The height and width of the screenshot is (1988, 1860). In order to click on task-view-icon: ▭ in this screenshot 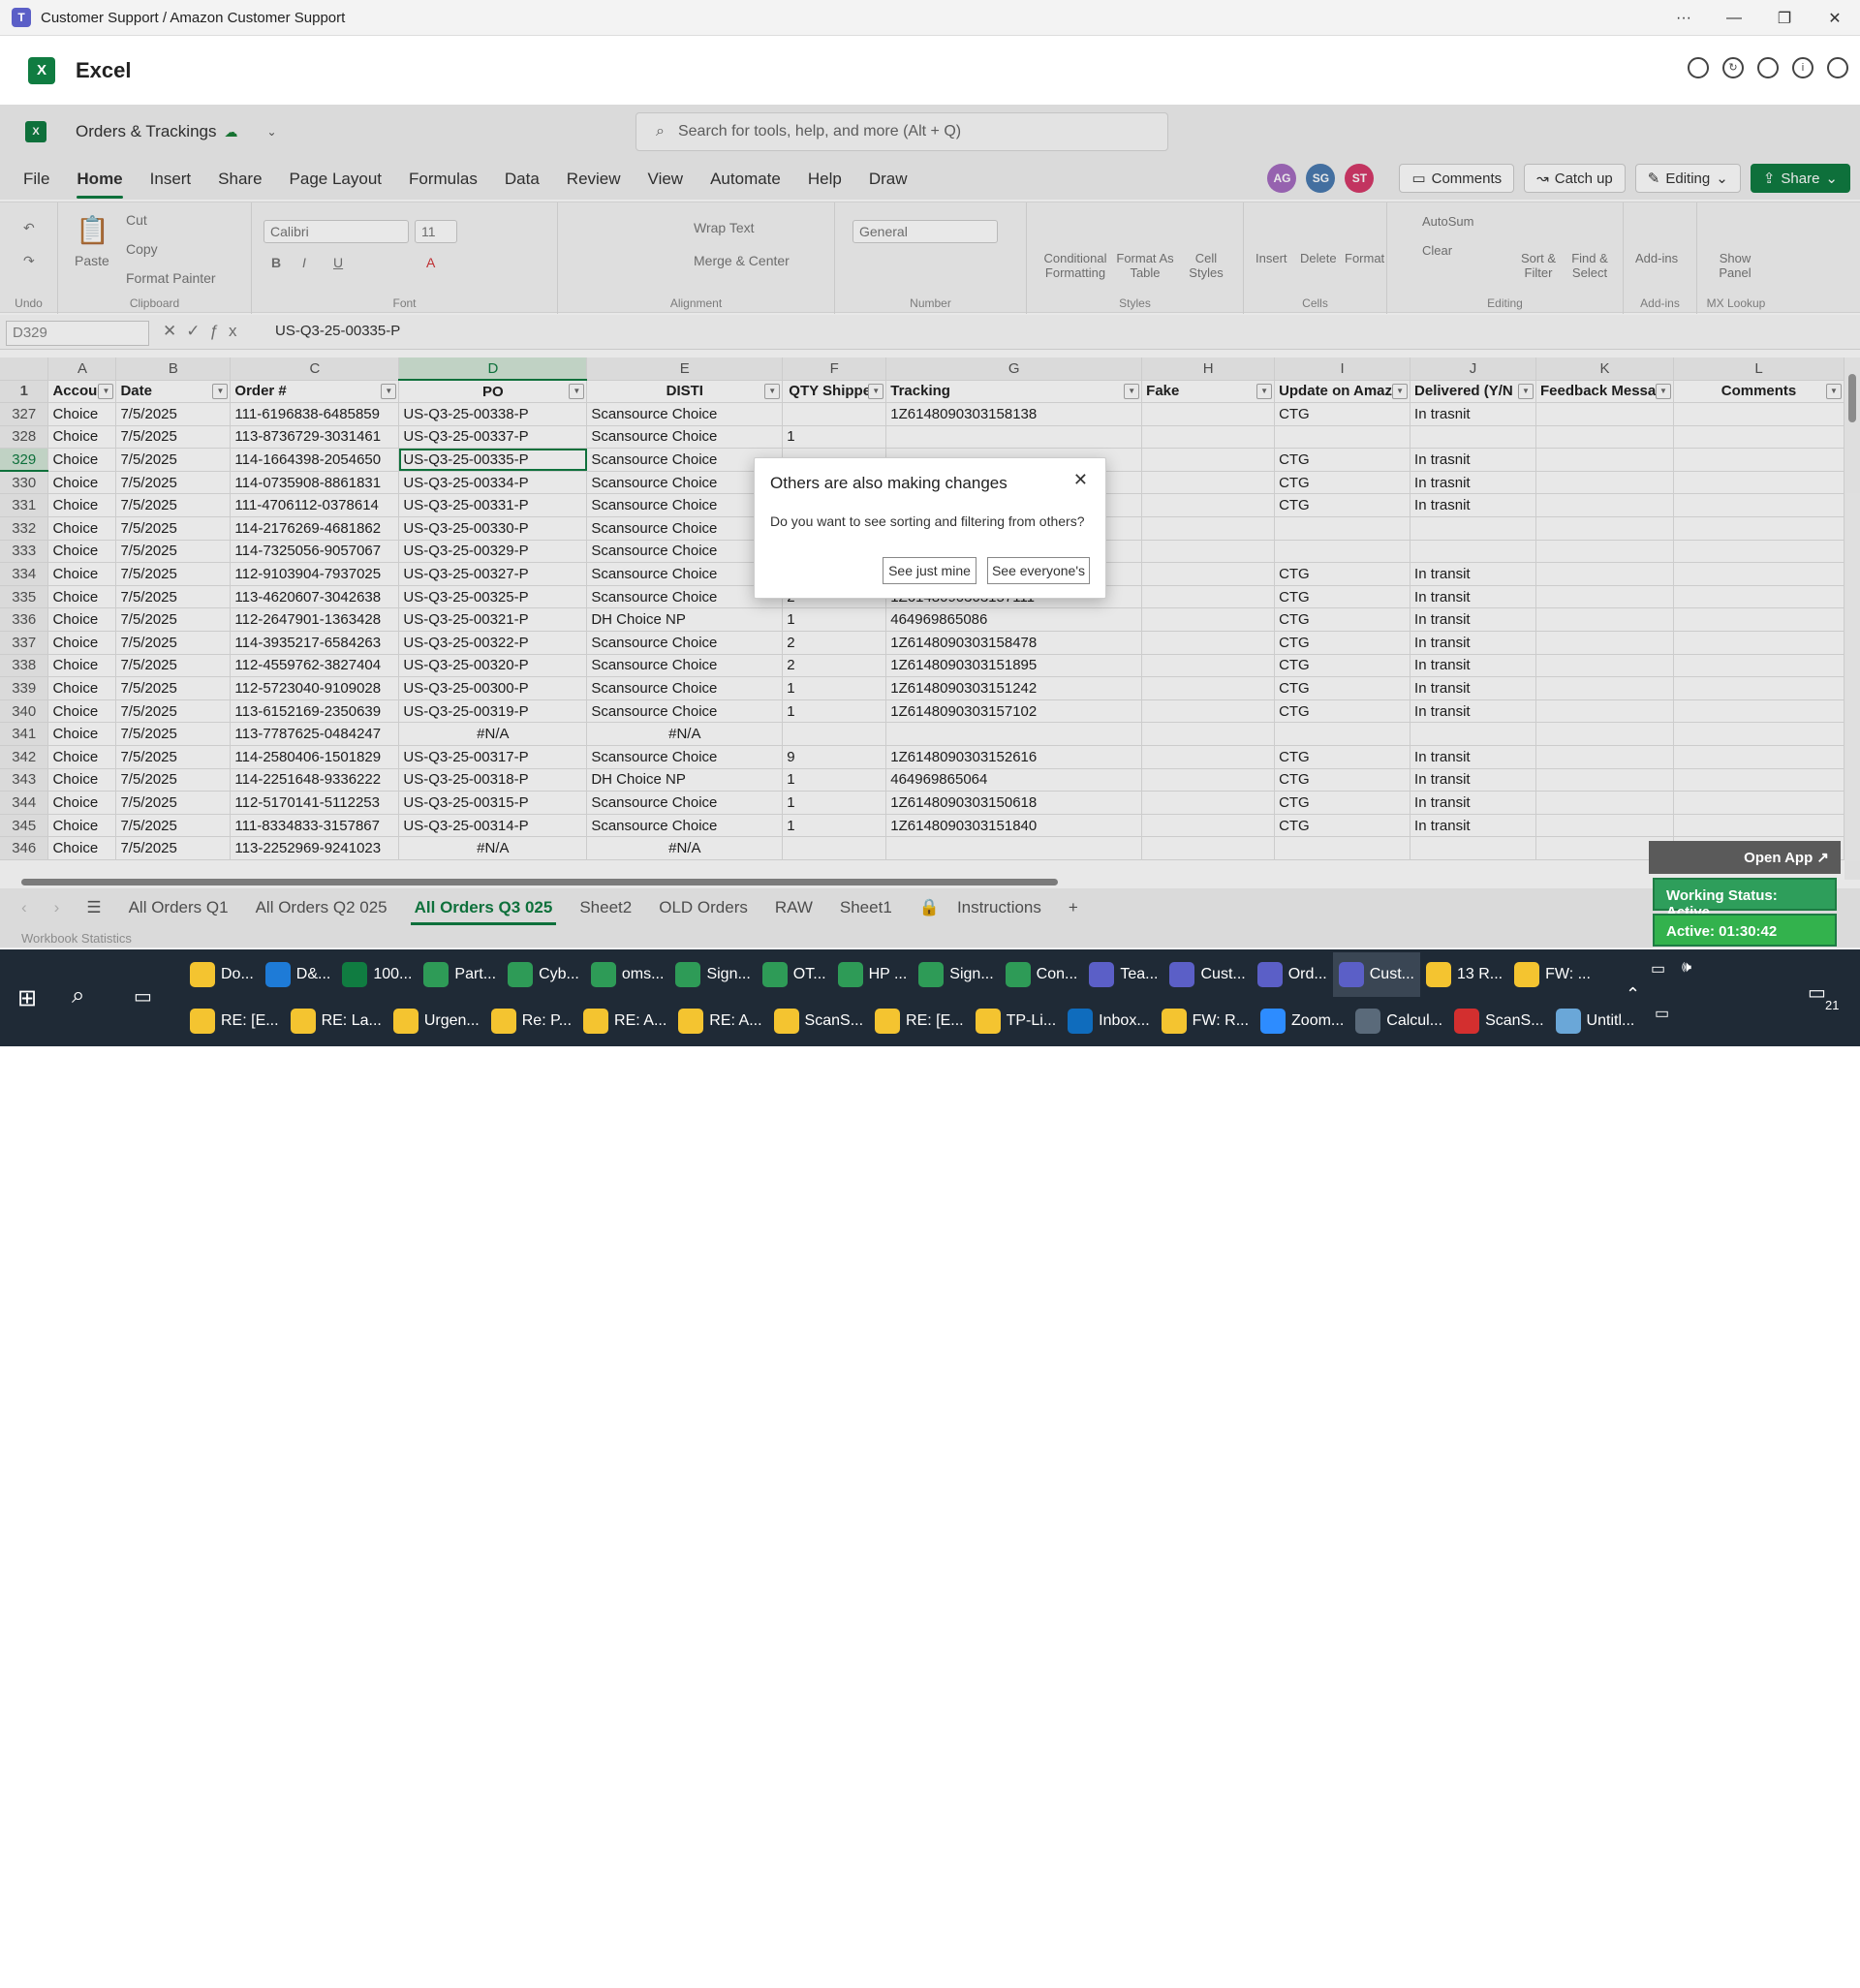, I will do `click(143, 997)`.